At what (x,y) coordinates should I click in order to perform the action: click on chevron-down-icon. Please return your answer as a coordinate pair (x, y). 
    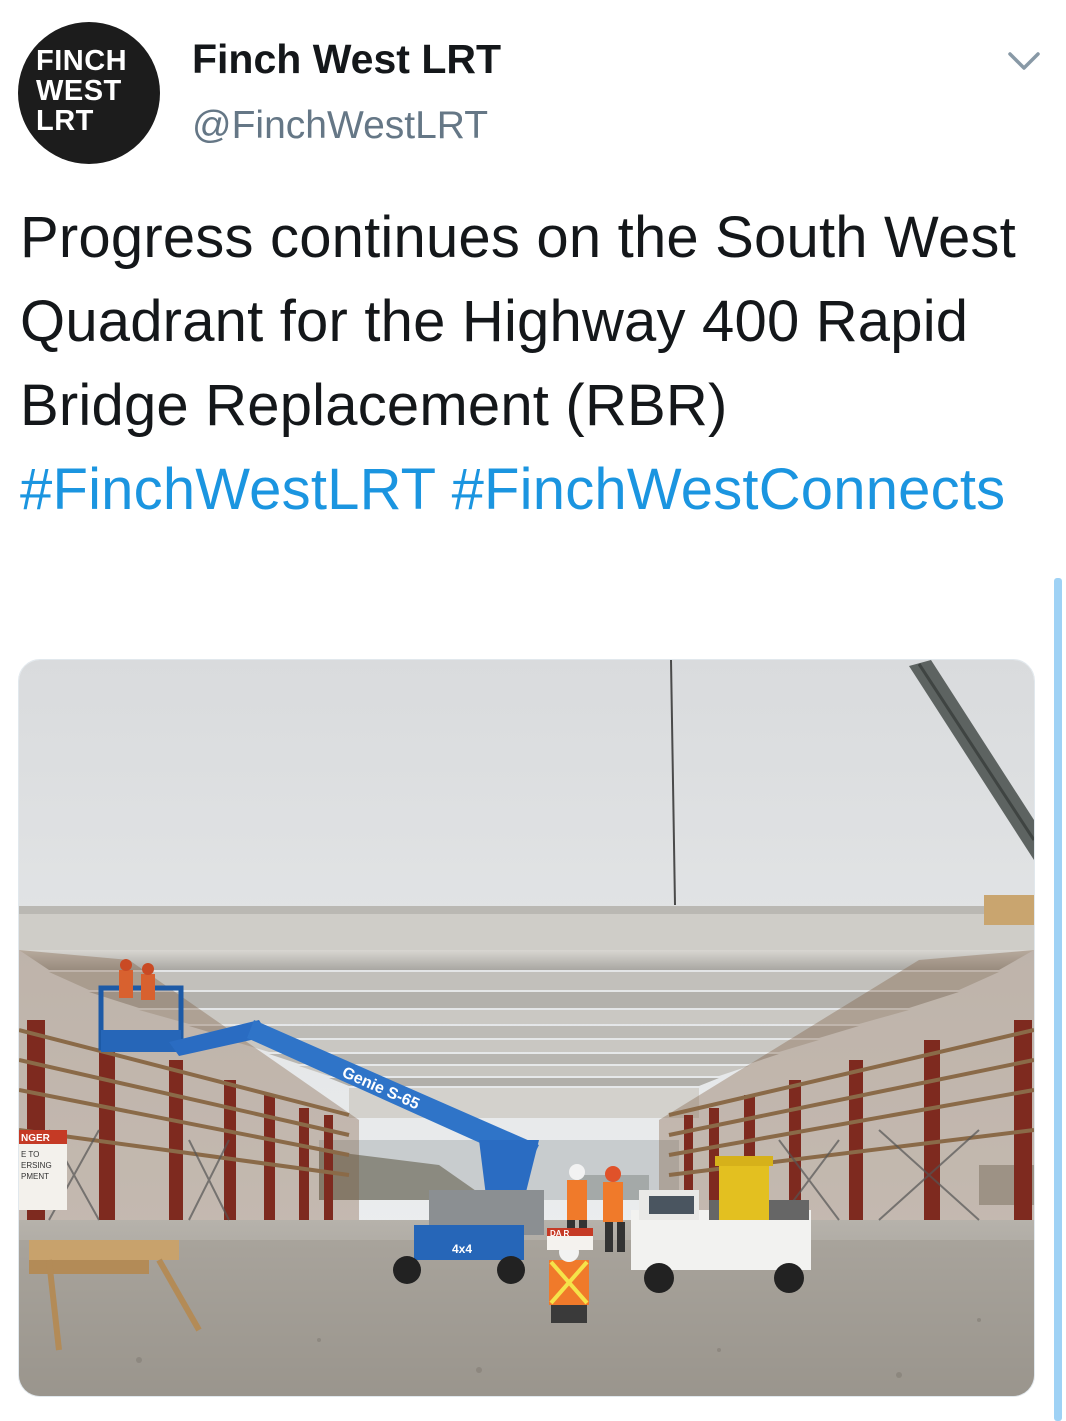
    Looking at the image, I should click on (1024, 61).